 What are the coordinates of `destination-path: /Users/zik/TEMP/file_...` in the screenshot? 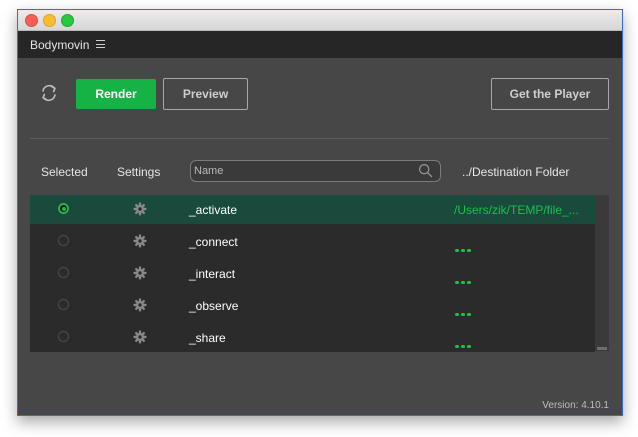 It's located at (524, 210).